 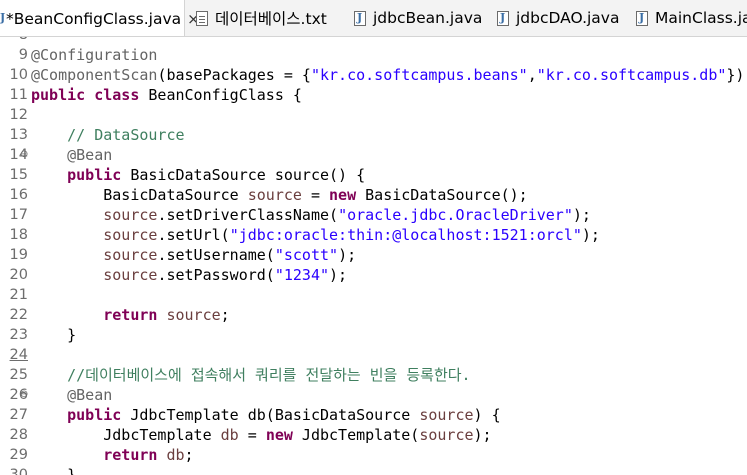 I want to click on code-token: .setUsername(, so click(x=216, y=255).